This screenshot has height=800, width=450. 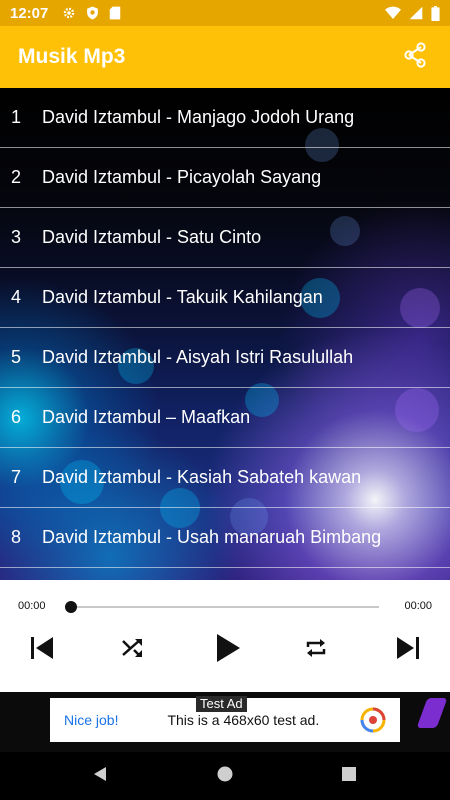 I want to click on song-item: 2 David Iztambul - Picayolah Sayang, so click(x=225, y=178).